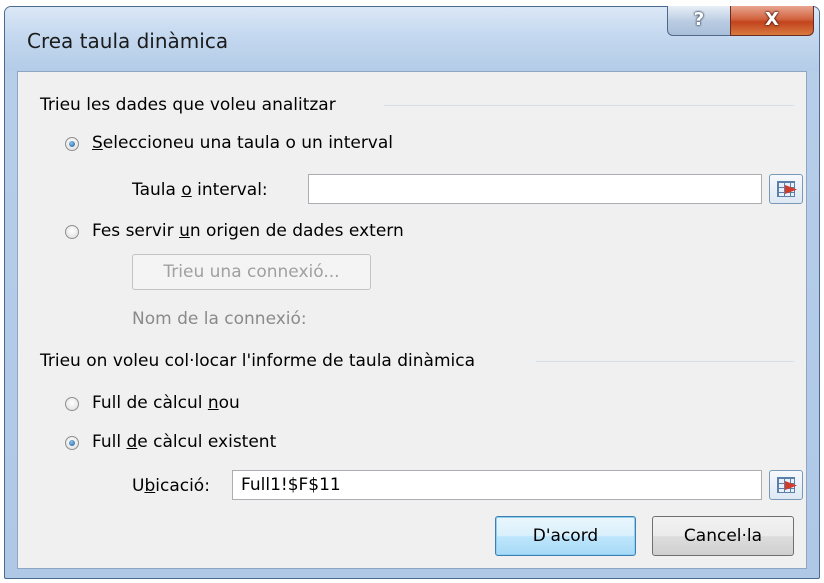 The image size is (824, 583). I want to click on destination-section-divider, so click(665, 361).